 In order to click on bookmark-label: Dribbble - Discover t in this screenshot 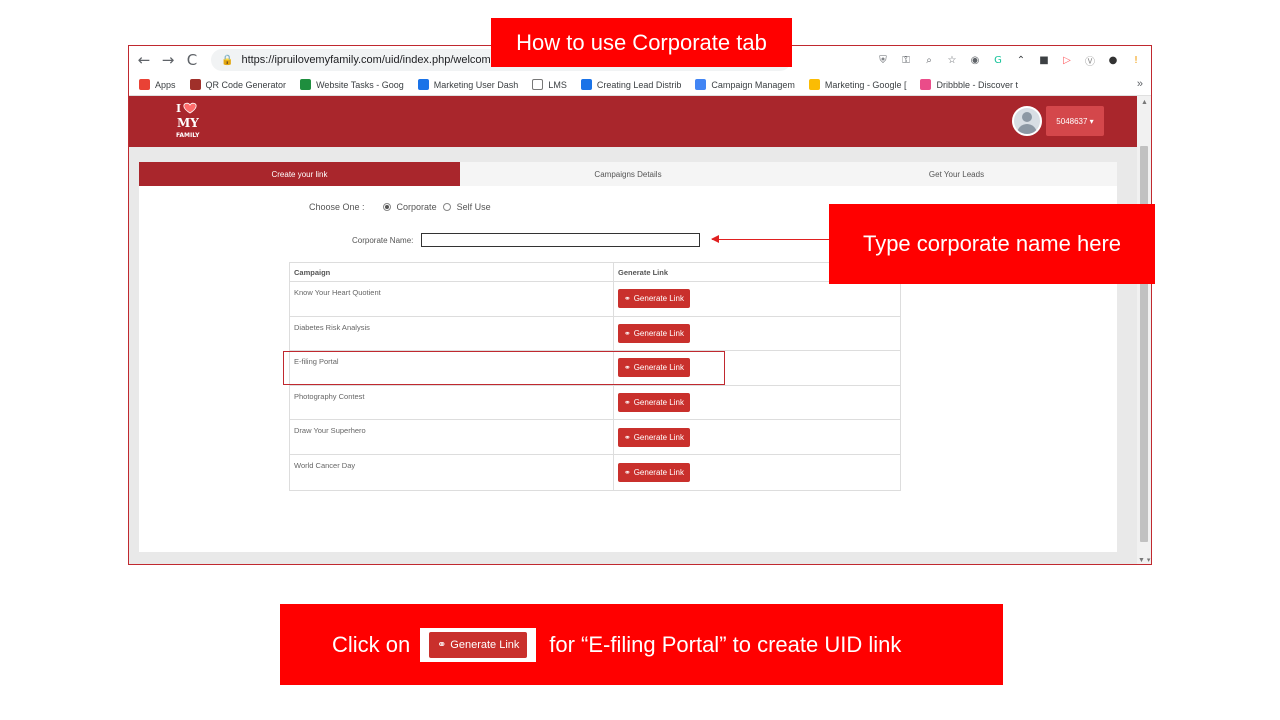, I will do `click(977, 84)`.